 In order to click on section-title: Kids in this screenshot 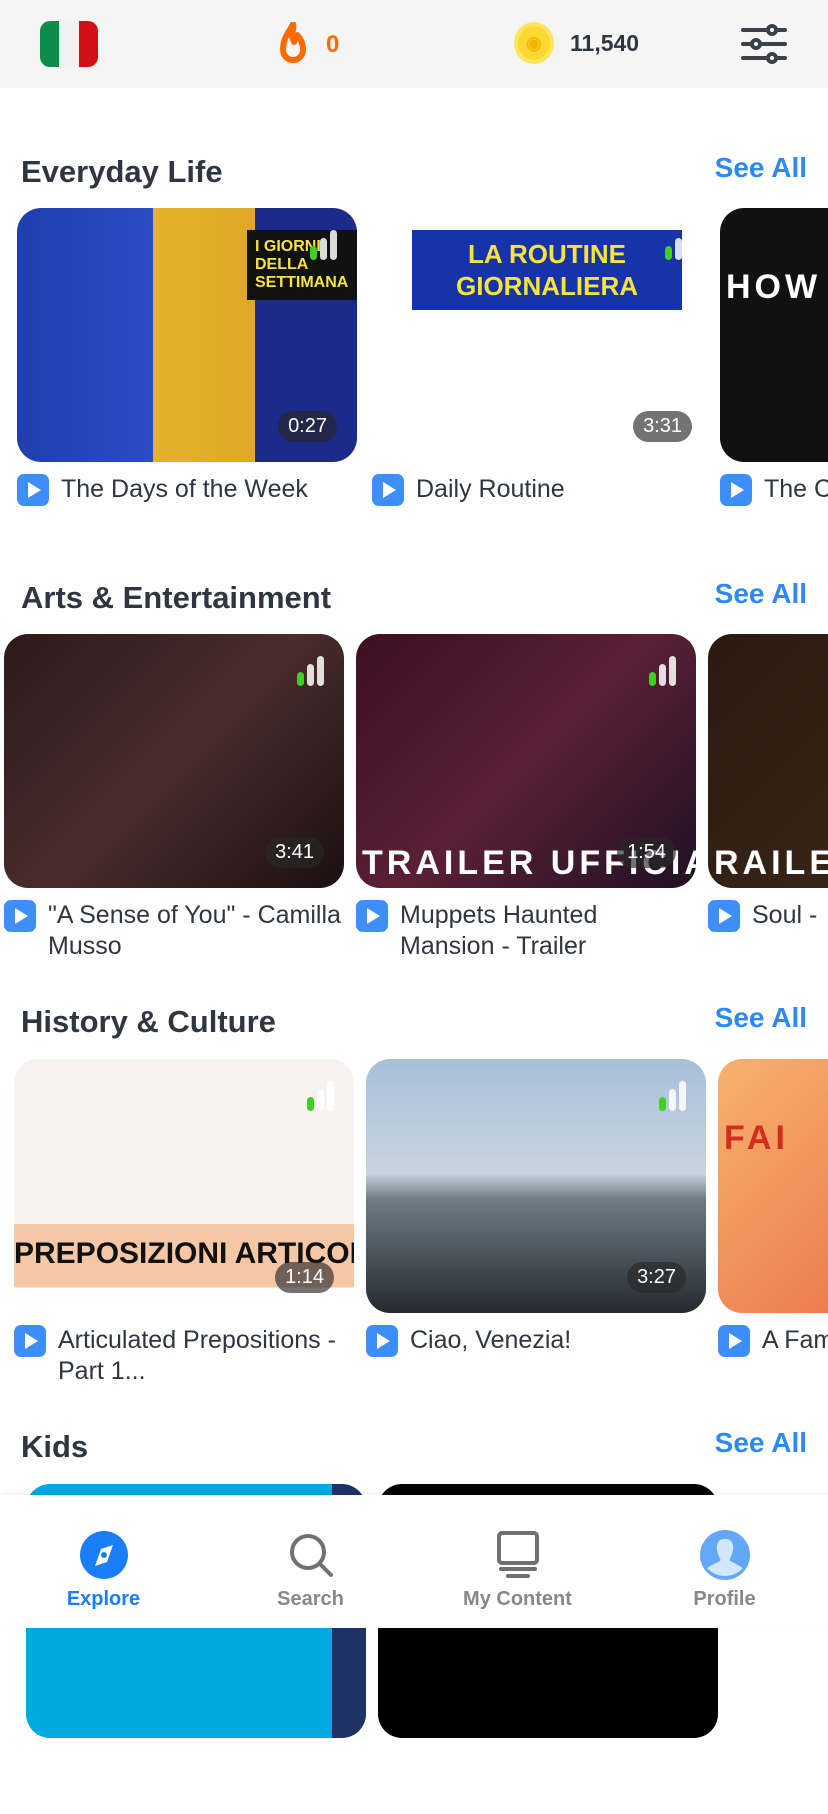, I will do `click(55, 1446)`.